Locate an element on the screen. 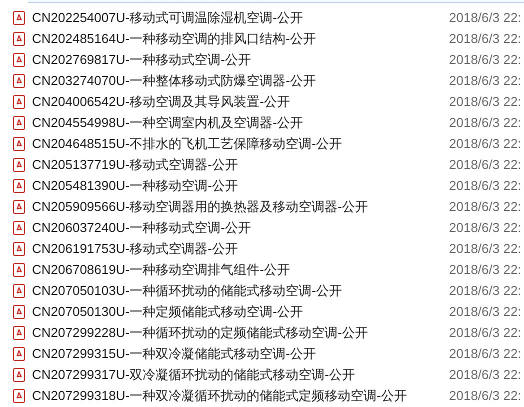 Image resolution: width=524 pixels, height=407 pixels. file-name: CN207050103U-一种循环扰动的储能式移动空调-公开 is located at coordinates (240, 291).